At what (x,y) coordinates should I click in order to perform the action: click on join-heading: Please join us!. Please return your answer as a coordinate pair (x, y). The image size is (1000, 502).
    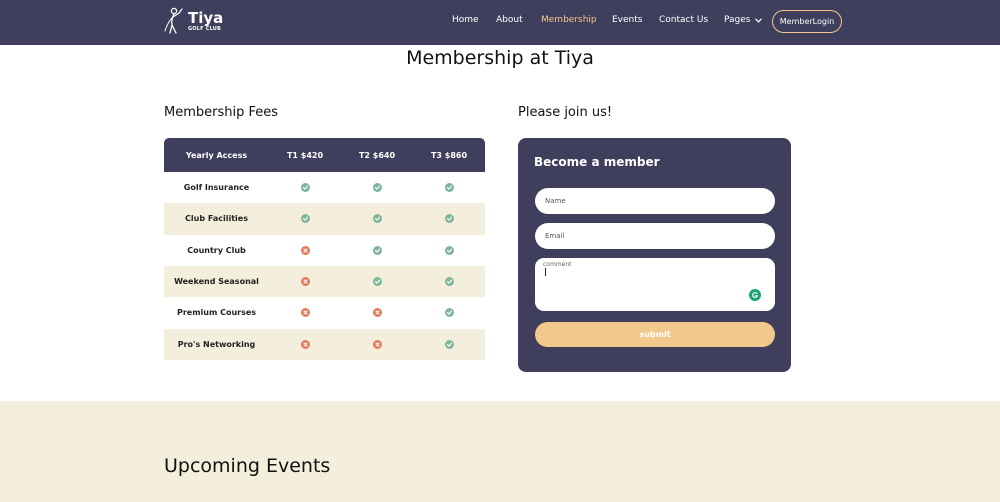
    Looking at the image, I should click on (565, 112).